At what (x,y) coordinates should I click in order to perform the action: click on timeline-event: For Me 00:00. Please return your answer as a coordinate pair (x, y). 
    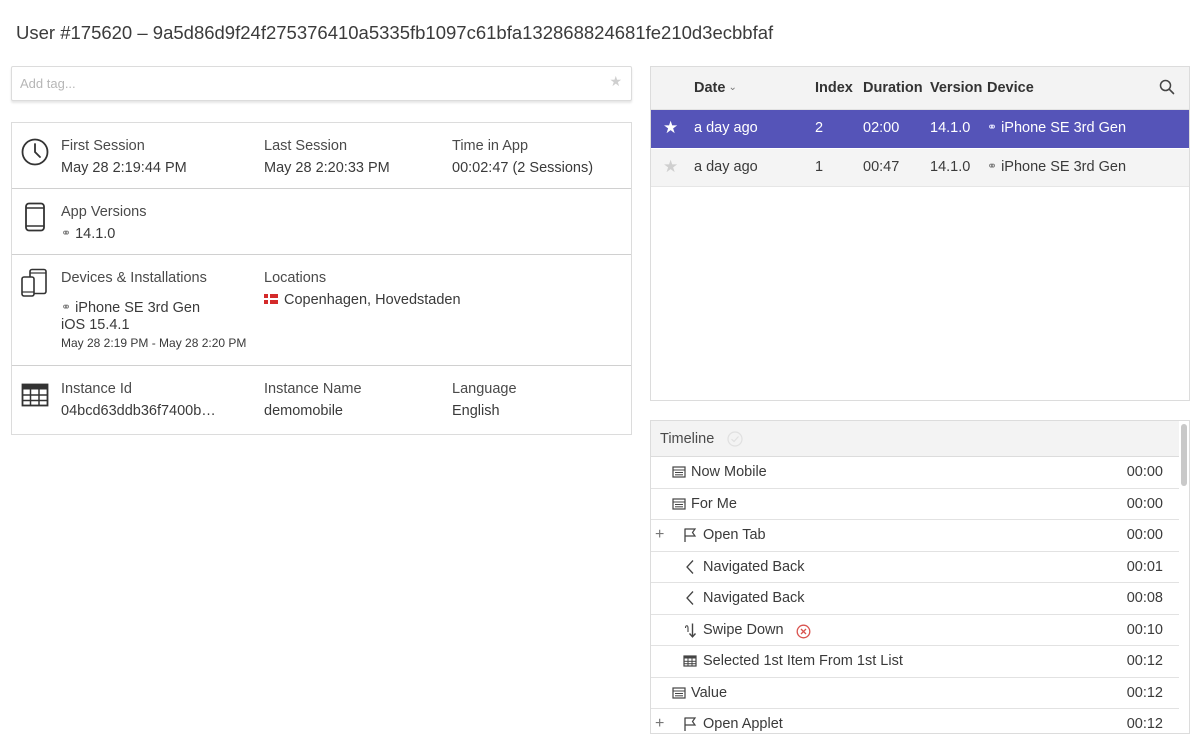
    Looking at the image, I should click on (915, 504).